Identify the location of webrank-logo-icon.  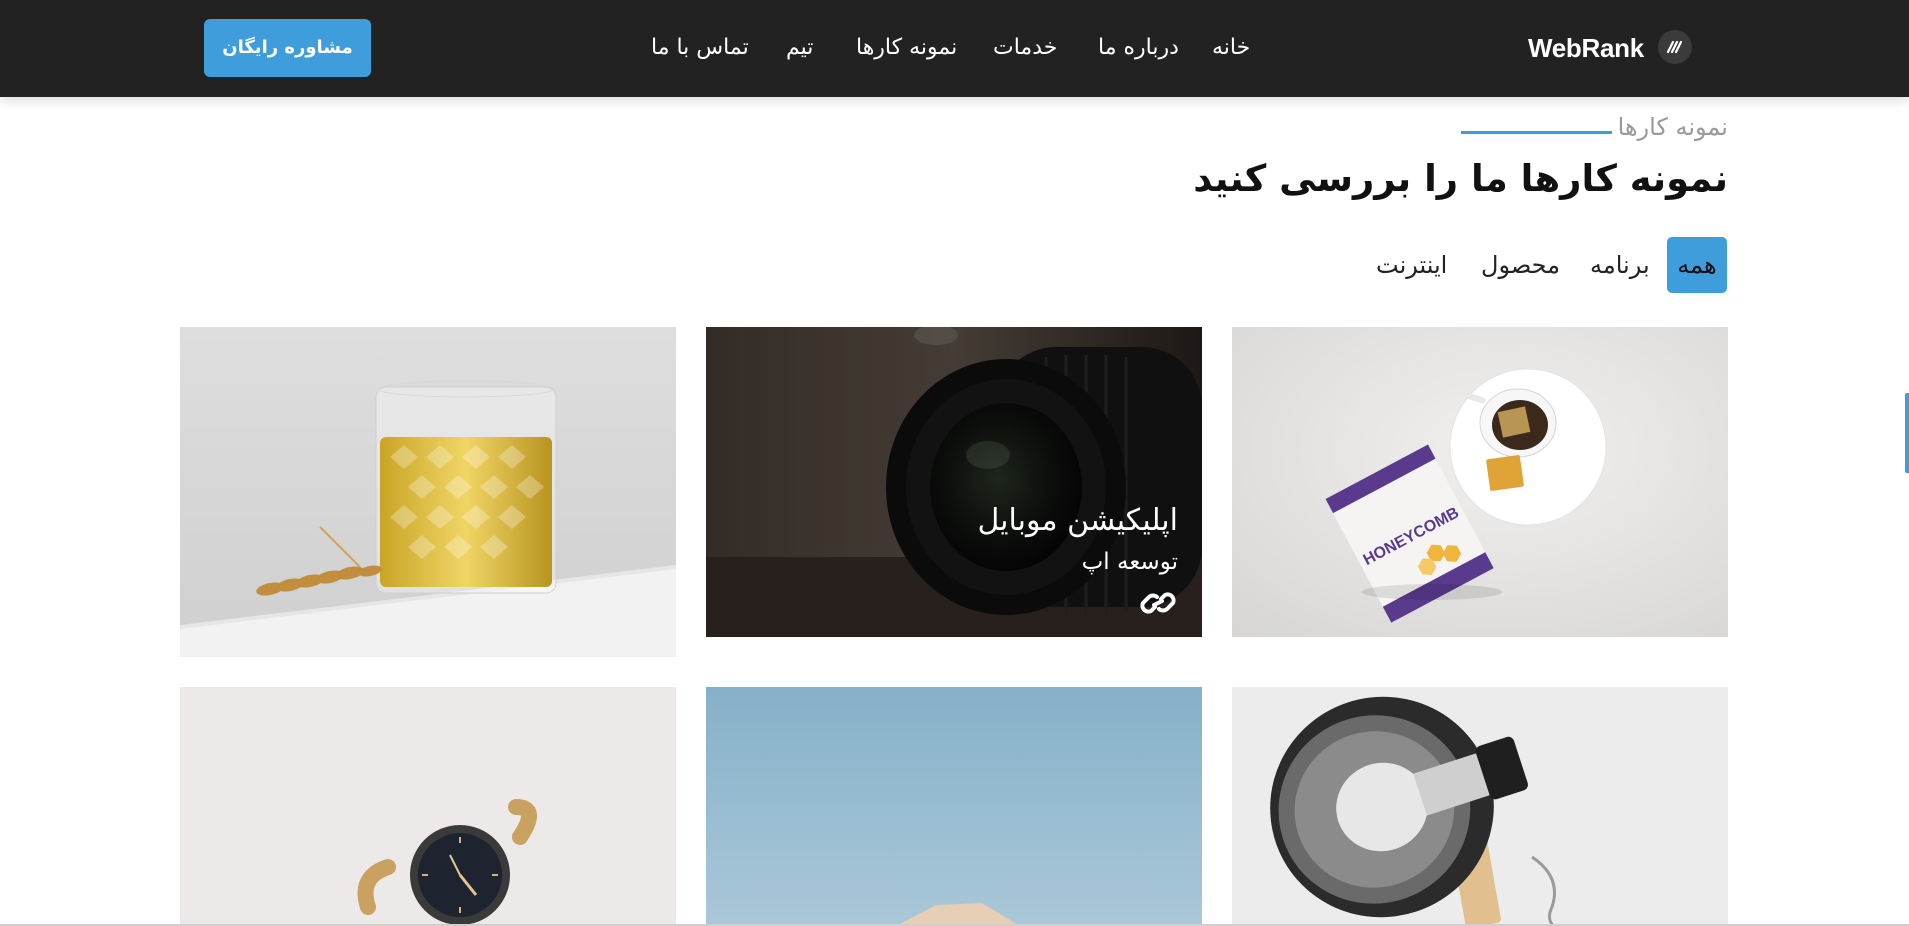
(1675, 47).